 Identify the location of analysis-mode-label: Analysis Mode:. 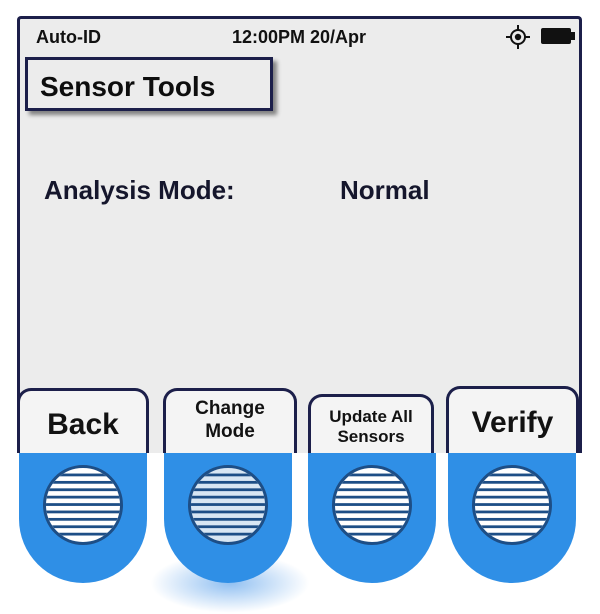
(139, 190).